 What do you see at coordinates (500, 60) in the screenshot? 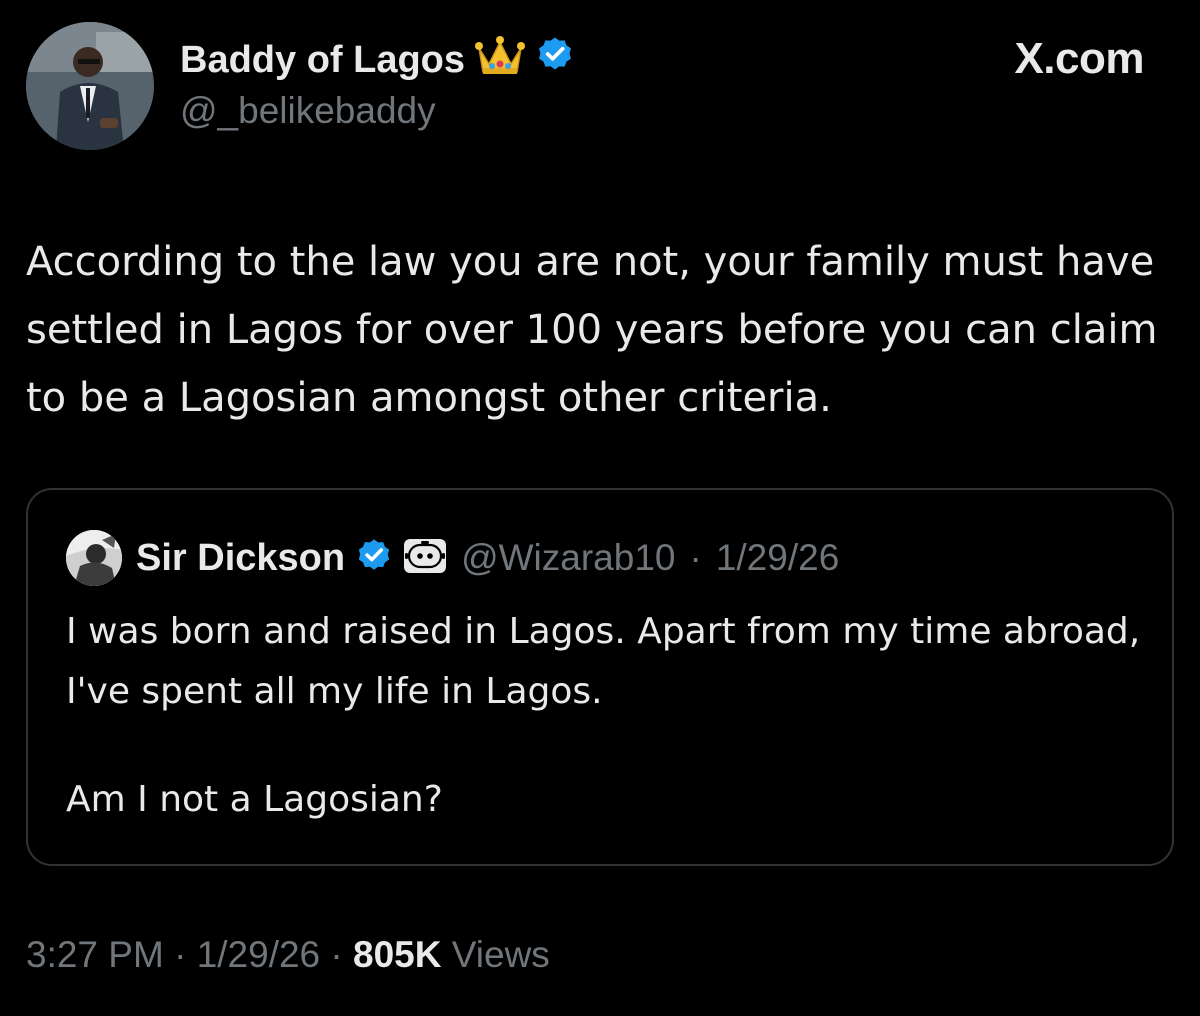
I see `crown-emoji-icon` at bounding box center [500, 60].